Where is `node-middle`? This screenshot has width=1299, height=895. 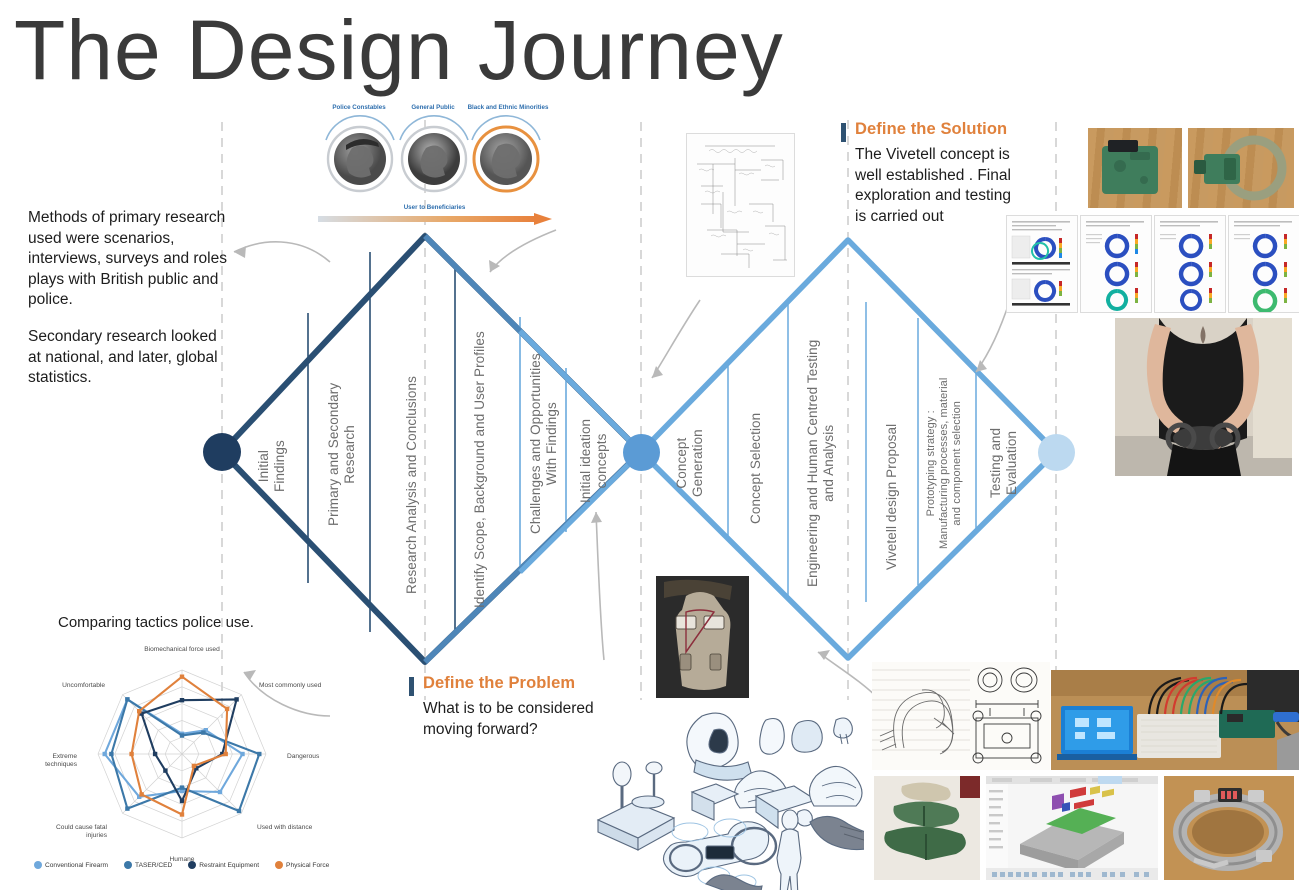
node-middle is located at coordinates (641, 452).